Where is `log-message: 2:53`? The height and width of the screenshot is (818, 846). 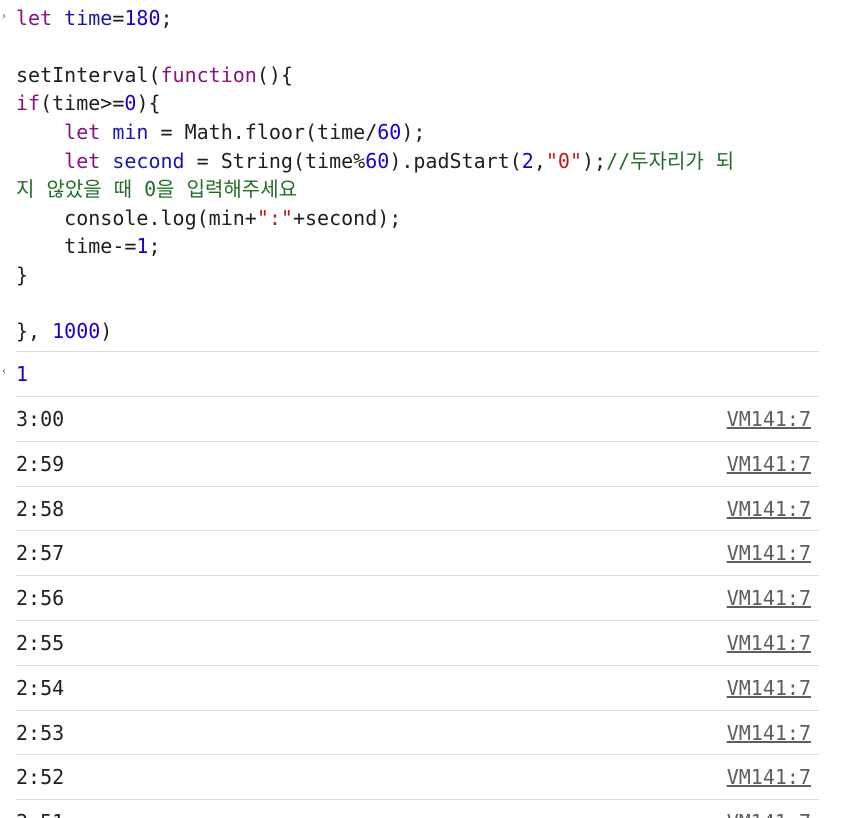 log-message: 2:53 is located at coordinates (40, 733).